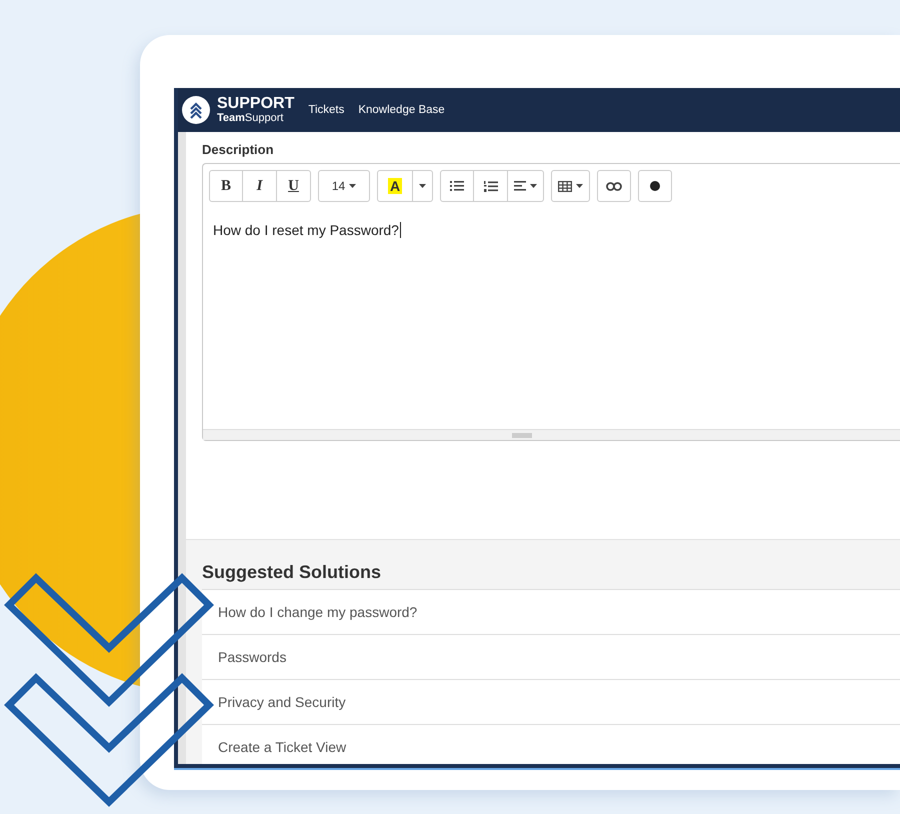 The height and width of the screenshot is (814, 900). I want to click on link-icon, so click(614, 186).